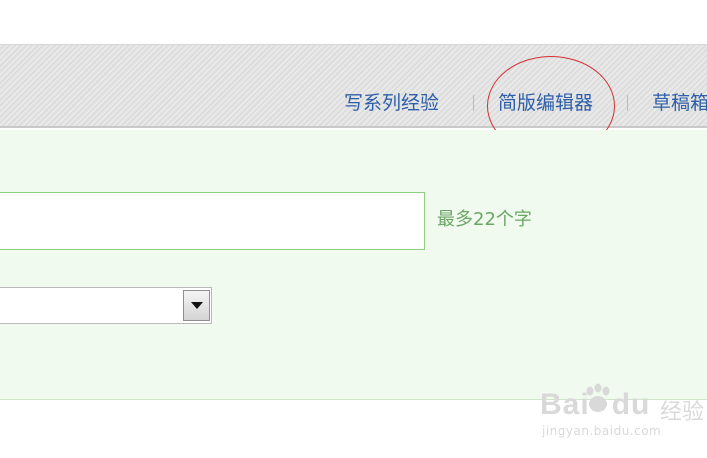  What do you see at coordinates (679, 103) in the screenshot?
I see `drafts-link: 草稿箱` at bounding box center [679, 103].